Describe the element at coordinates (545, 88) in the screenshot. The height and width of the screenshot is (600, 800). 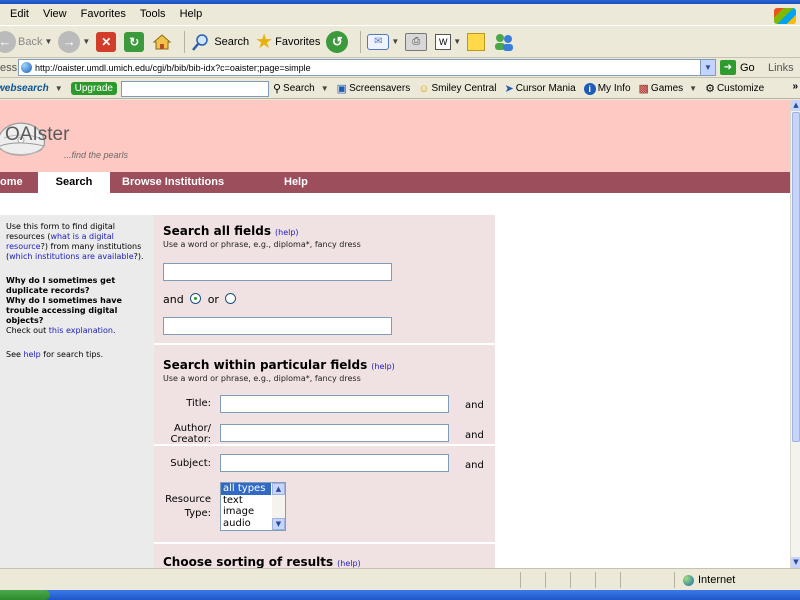
I see `cursor-mania-label: Cursor Mania` at that location.